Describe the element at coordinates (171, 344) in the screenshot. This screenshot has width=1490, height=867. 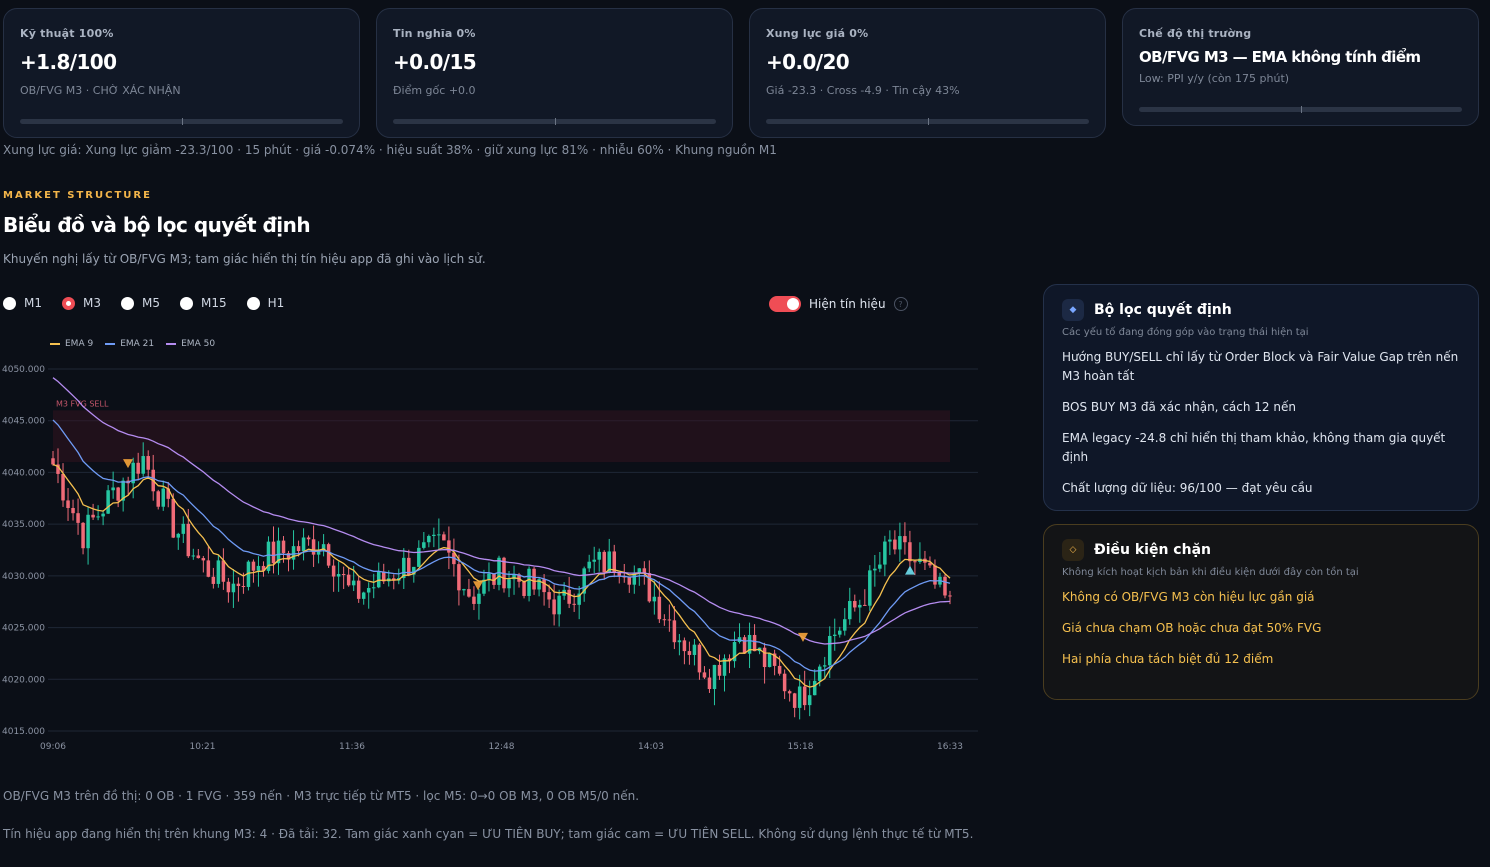
I see `legend-swatch` at that location.